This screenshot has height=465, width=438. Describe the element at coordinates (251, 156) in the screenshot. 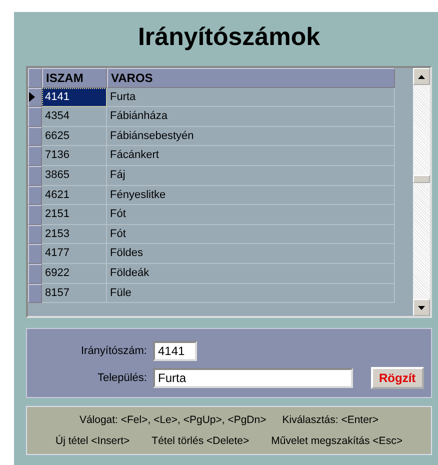

I see `table-cell: Fácánkert` at that location.